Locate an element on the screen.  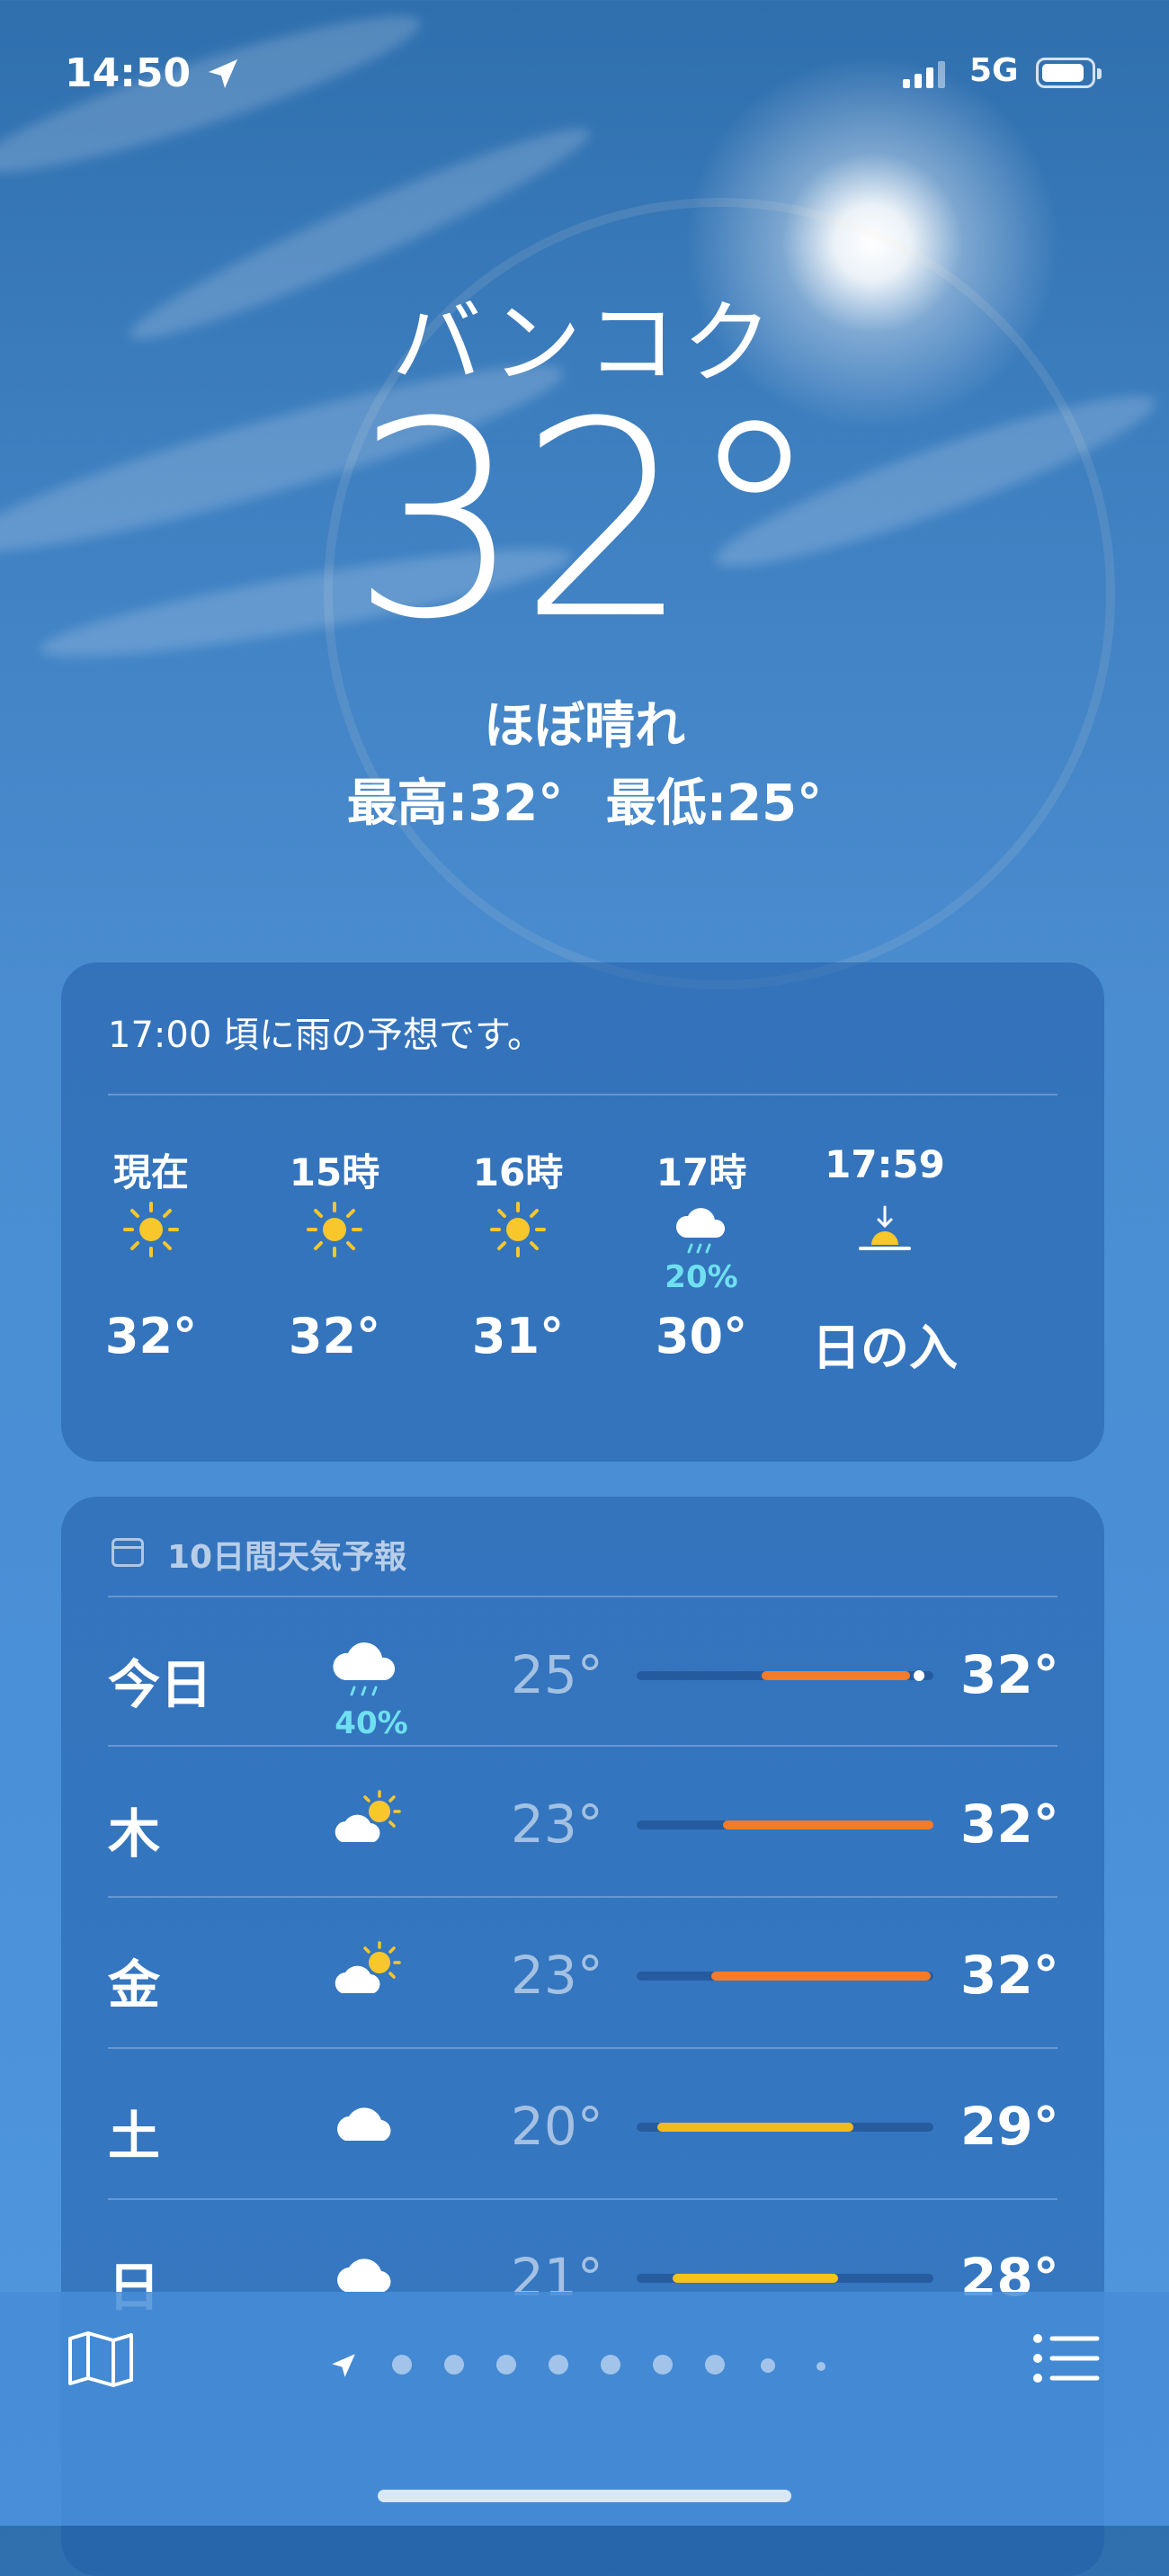
status-time: 14:50 is located at coordinates (128, 73).